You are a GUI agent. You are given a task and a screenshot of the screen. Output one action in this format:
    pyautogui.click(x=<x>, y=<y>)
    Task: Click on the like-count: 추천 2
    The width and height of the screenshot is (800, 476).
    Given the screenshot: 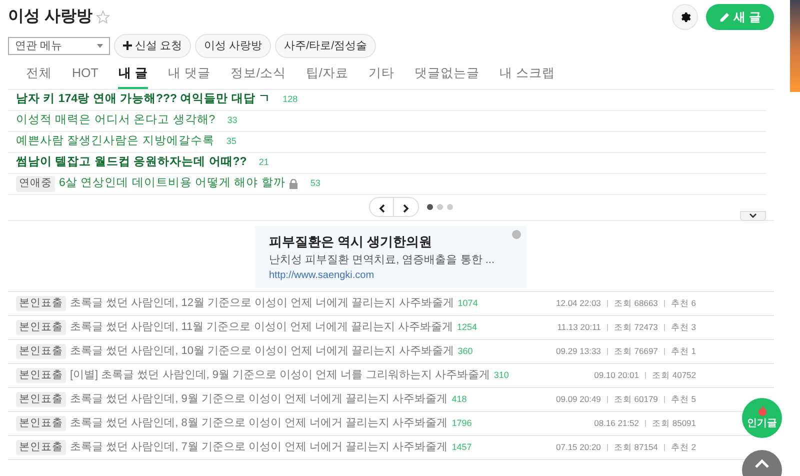 What is the action you would take?
    pyautogui.click(x=683, y=447)
    